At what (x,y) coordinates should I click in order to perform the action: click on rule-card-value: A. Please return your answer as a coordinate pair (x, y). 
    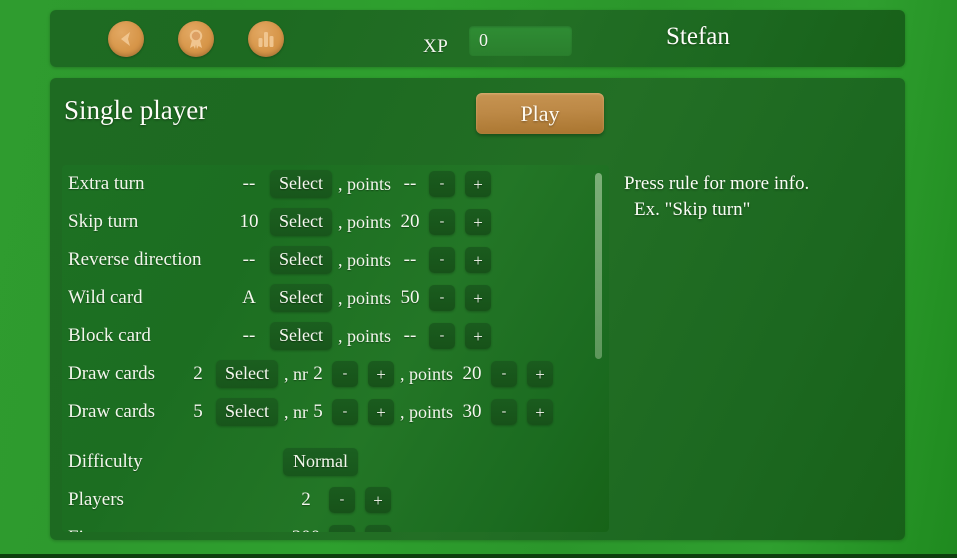
    Looking at the image, I should click on (249, 297).